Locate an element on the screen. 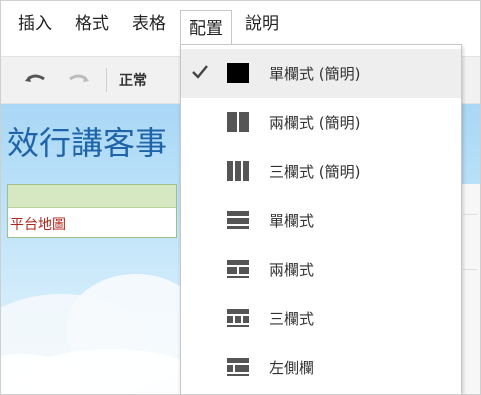  layout-option-single: 單欄式 is located at coordinates (321, 220).